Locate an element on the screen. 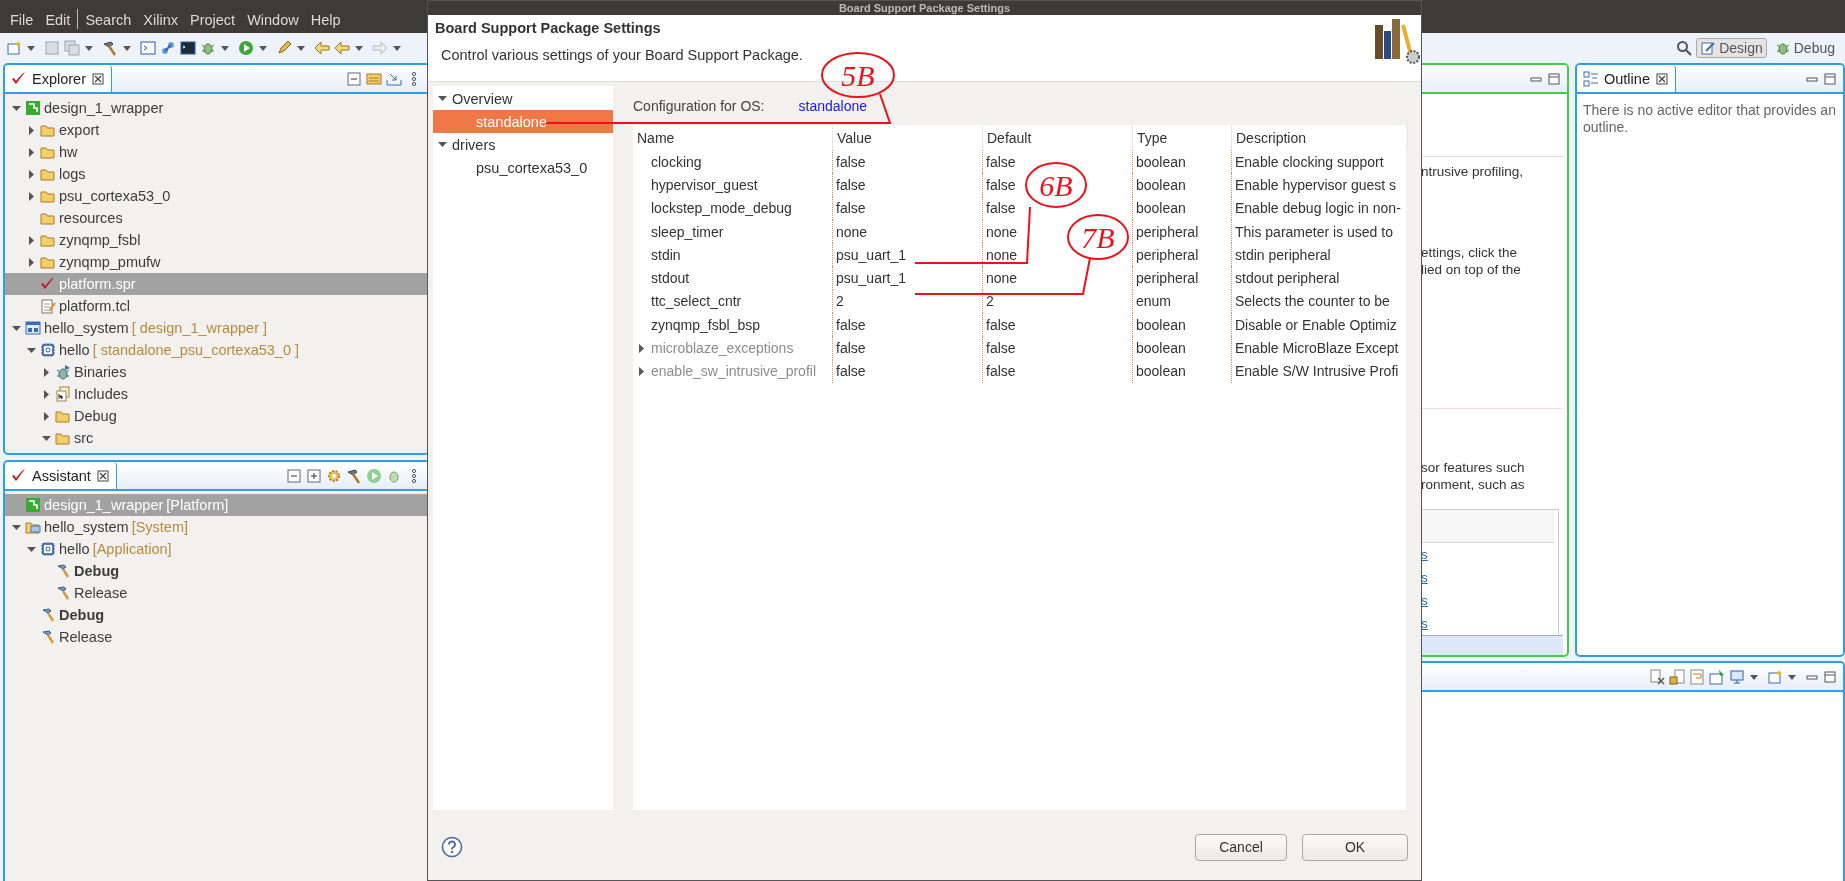 This screenshot has width=1845, height=881. perspective-button: Debug is located at coordinates (1804, 48).